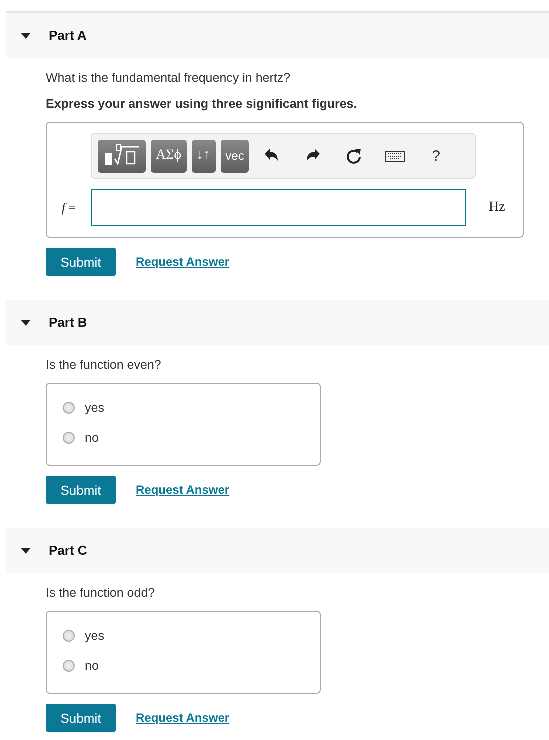  What do you see at coordinates (272, 156) in the screenshot?
I see `undo-icon` at bounding box center [272, 156].